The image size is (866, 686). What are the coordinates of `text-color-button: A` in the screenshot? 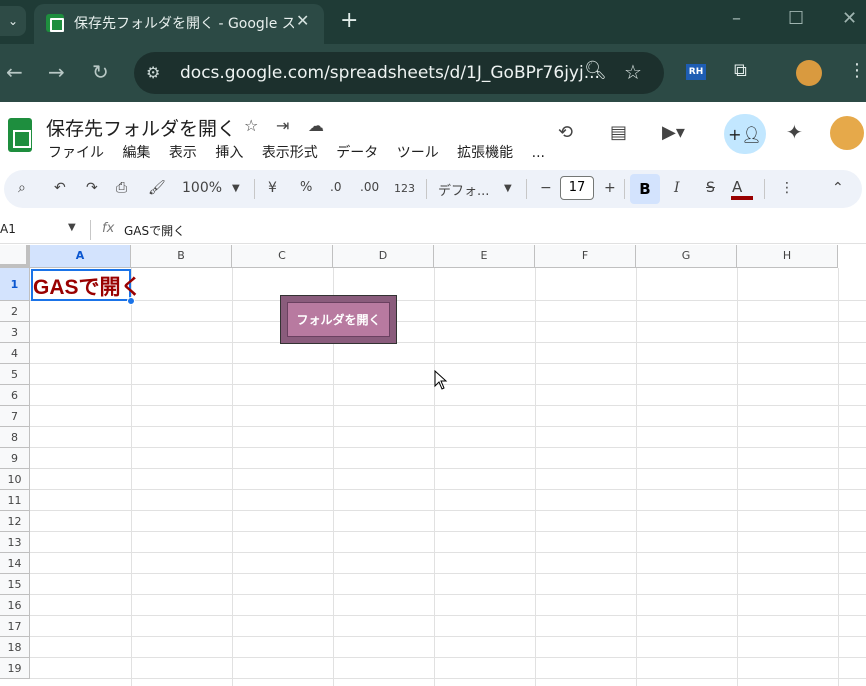 It's located at (737, 187).